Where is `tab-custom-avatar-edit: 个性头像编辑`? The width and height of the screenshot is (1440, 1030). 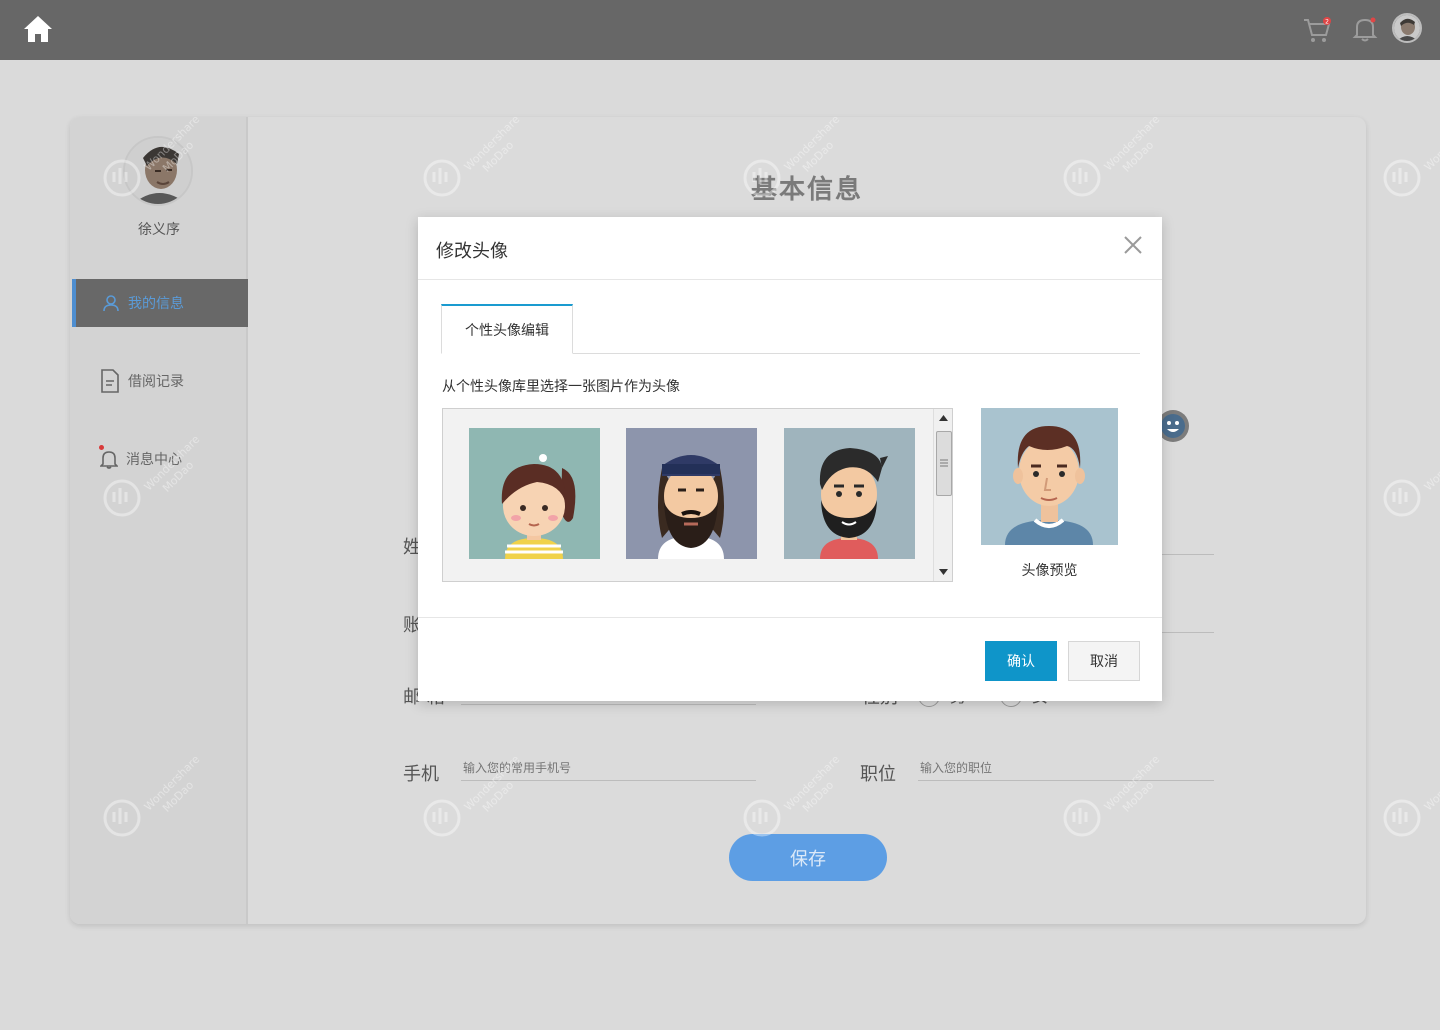 tab-custom-avatar-edit: 个性头像编辑 is located at coordinates (507, 329).